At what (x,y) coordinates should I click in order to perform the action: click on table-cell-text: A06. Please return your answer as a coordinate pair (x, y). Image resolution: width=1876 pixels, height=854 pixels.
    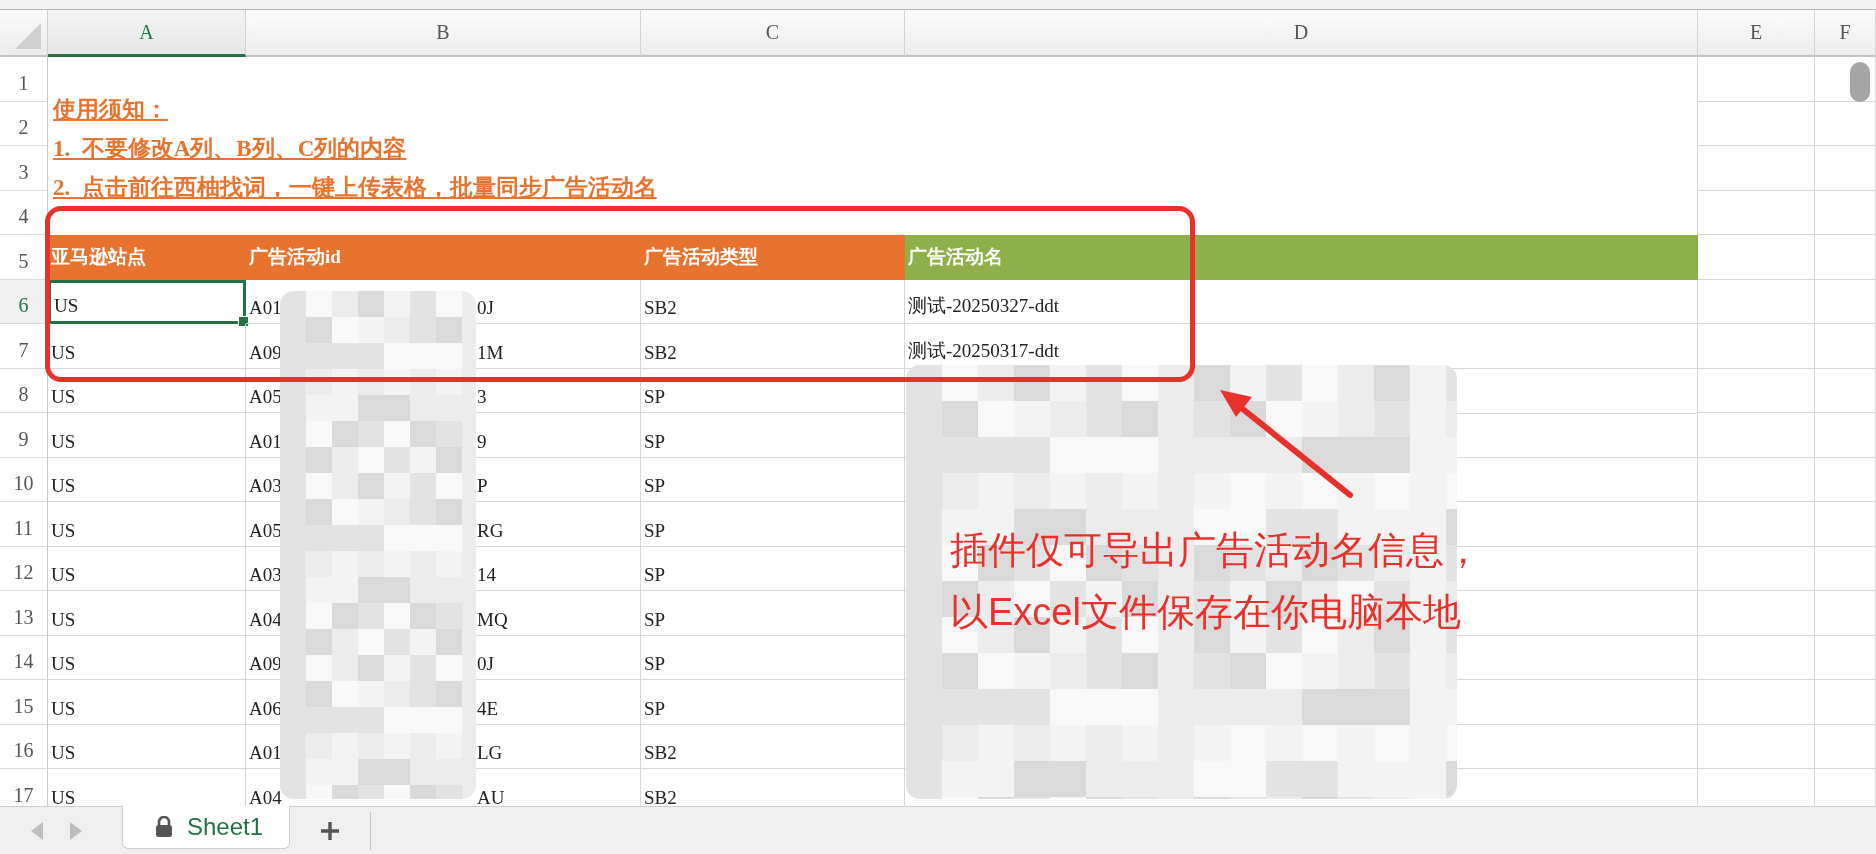
    Looking at the image, I should click on (266, 708).